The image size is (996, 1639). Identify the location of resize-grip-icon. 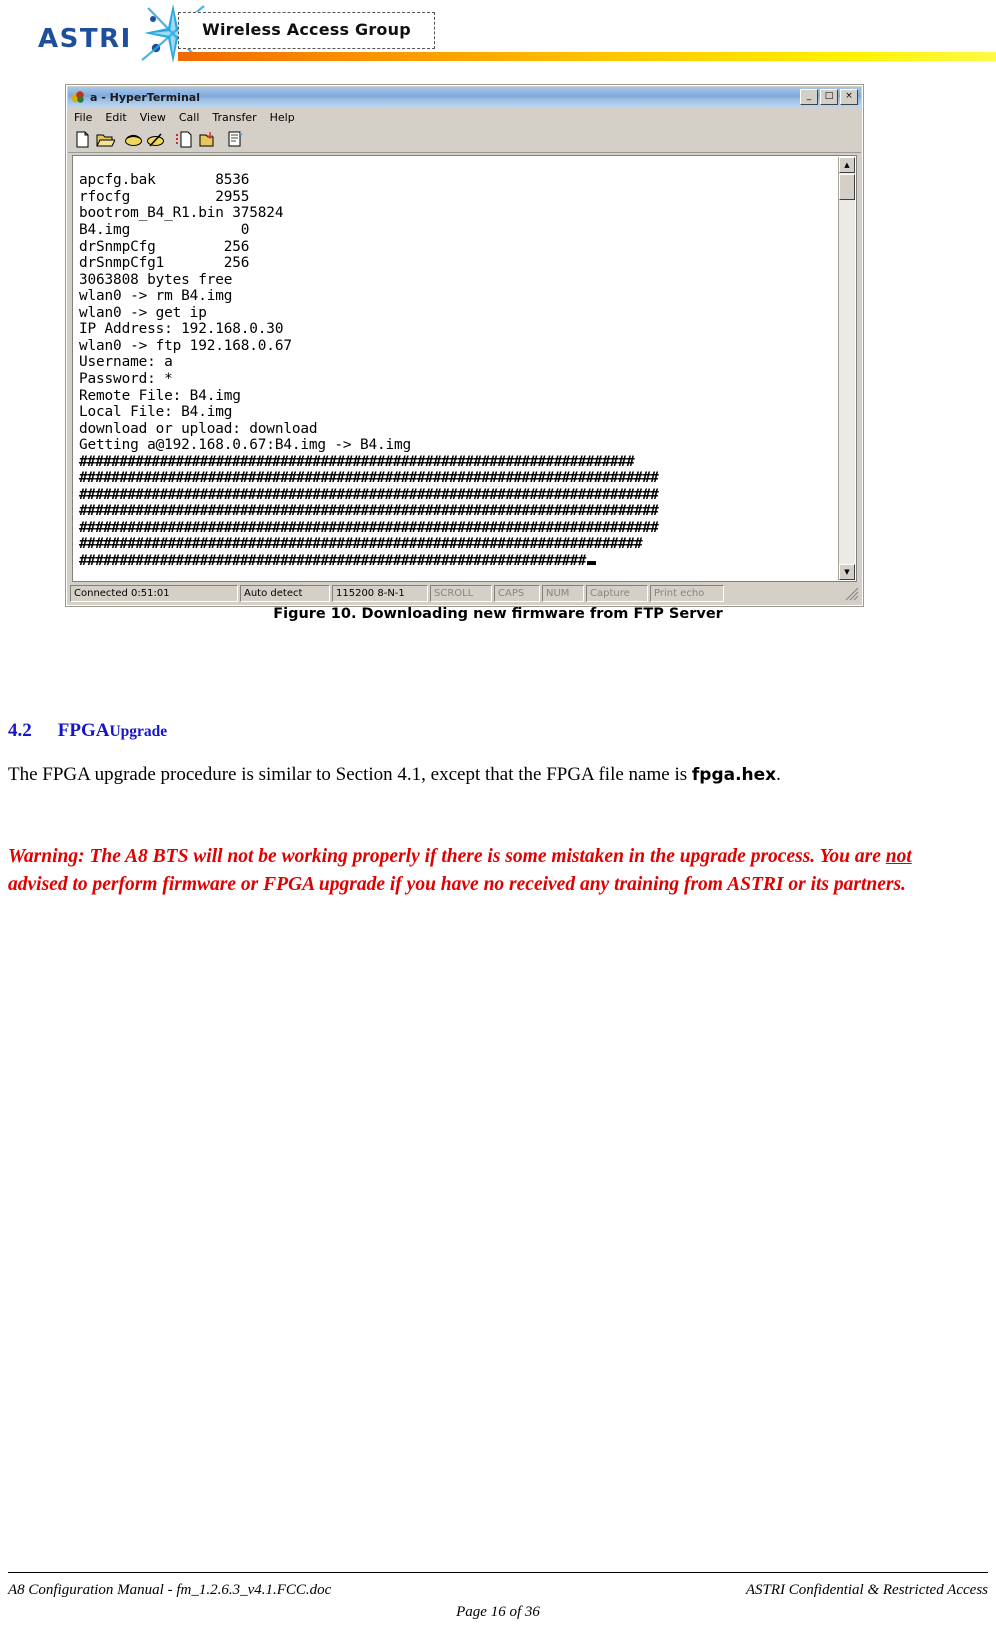
(852, 594).